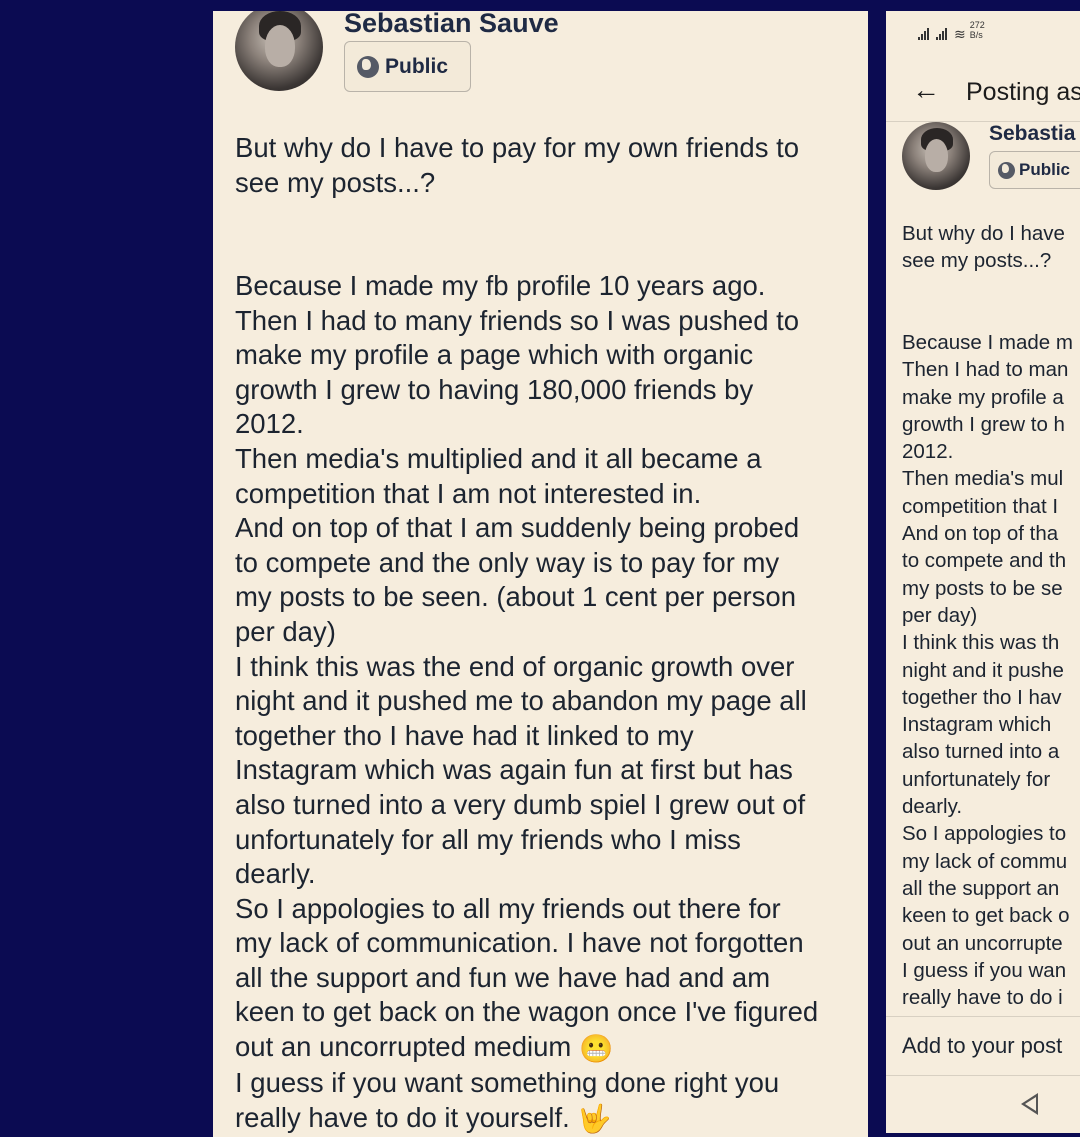  Describe the element at coordinates (1023, 92) in the screenshot. I see `composer-title: Posting as` at that location.